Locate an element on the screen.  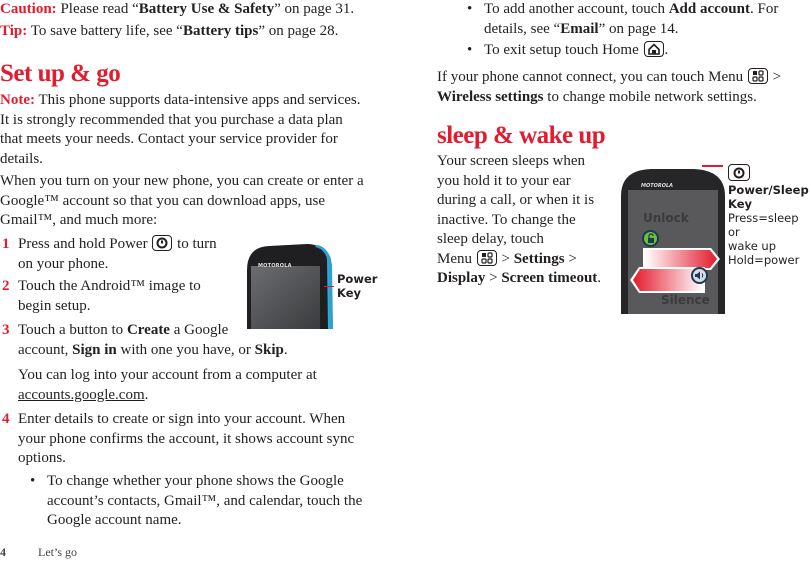
step-text: with one you have, or is located at coordinates (185, 349).